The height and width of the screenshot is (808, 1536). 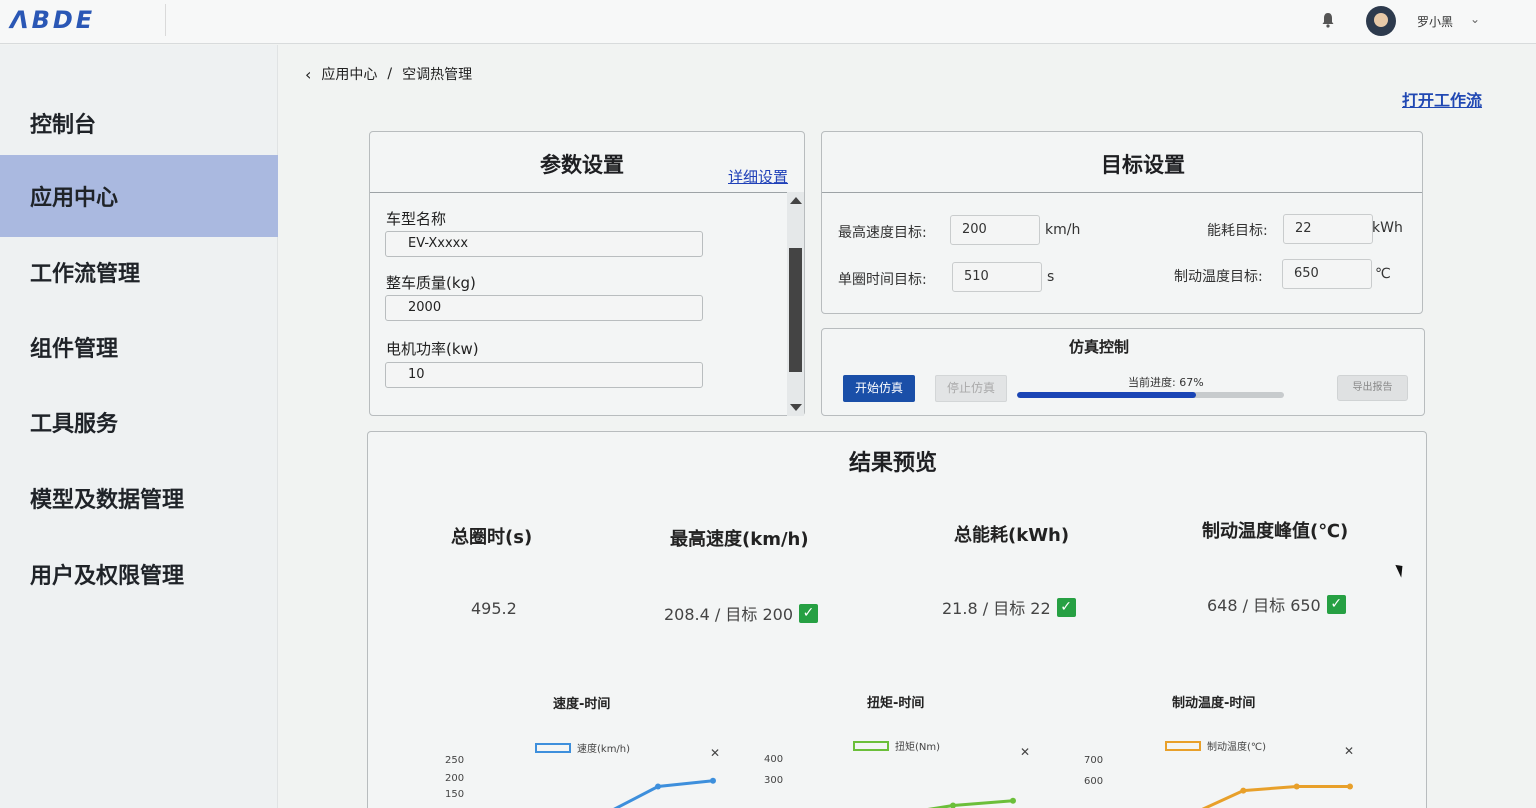 What do you see at coordinates (1094, 781) in the screenshot?
I see `y-tick-label: 600` at bounding box center [1094, 781].